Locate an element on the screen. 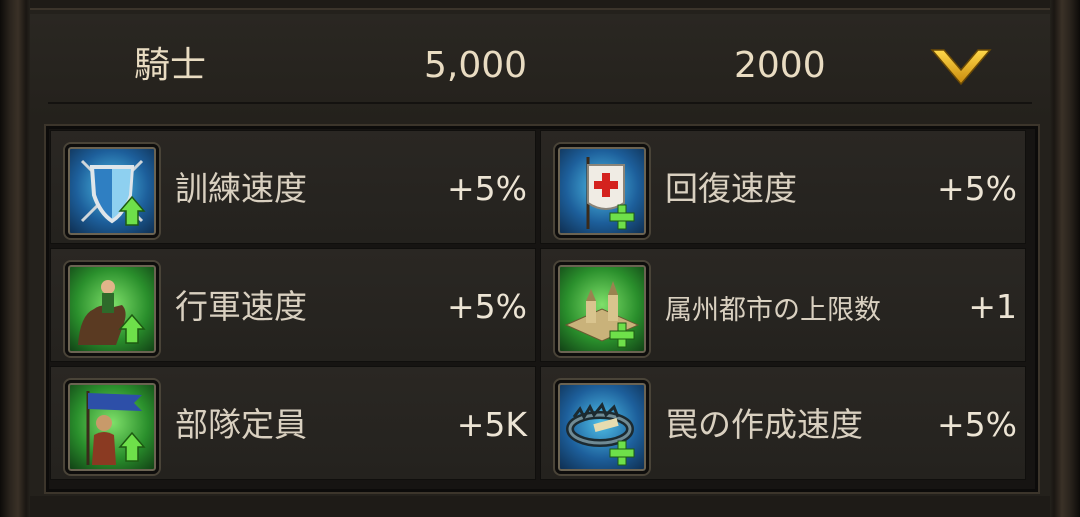 The width and height of the screenshot is (1080, 517). bonus-label: 行軍速度 is located at coordinates (241, 306).